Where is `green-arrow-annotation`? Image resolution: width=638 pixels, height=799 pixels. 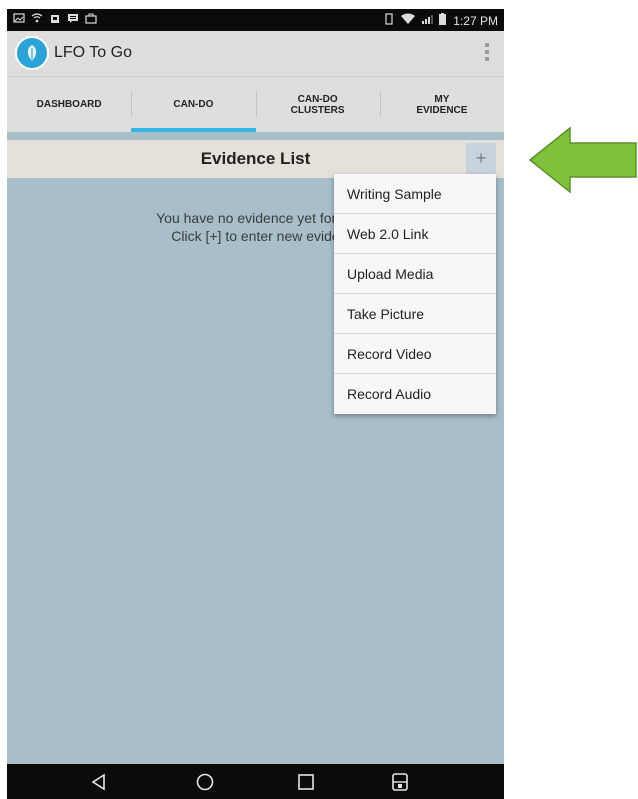
green-arrow-annotation is located at coordinates (583, 162).